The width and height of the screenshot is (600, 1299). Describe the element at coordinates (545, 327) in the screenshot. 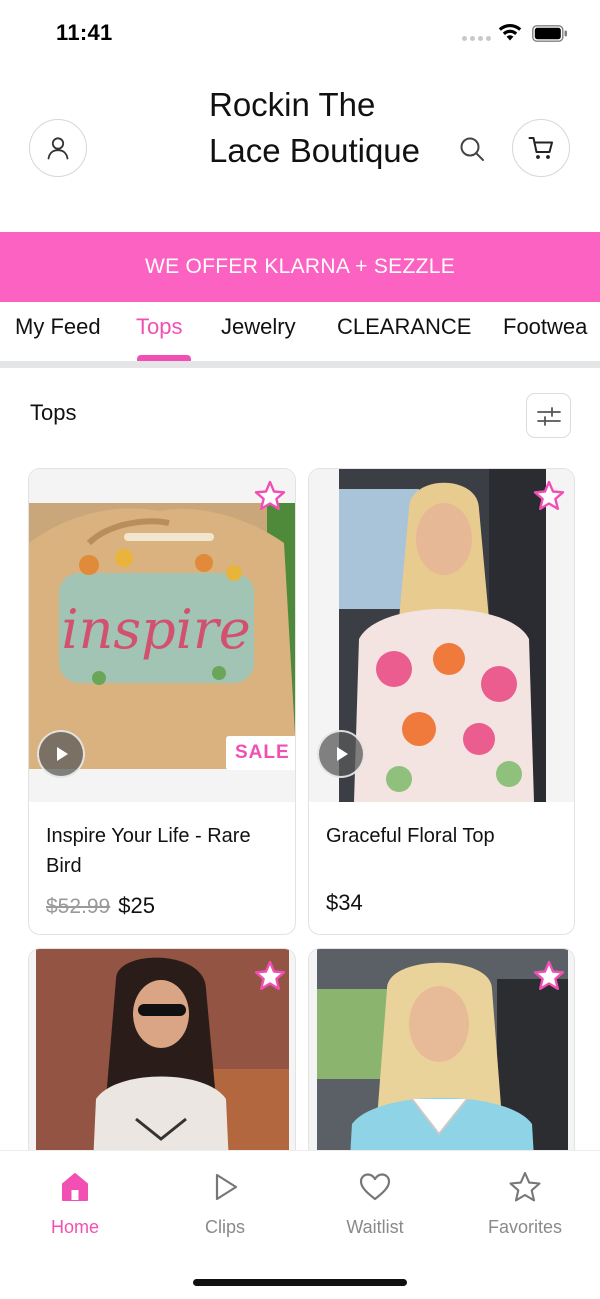

I see `tab-footwear: Footwea` at that location.